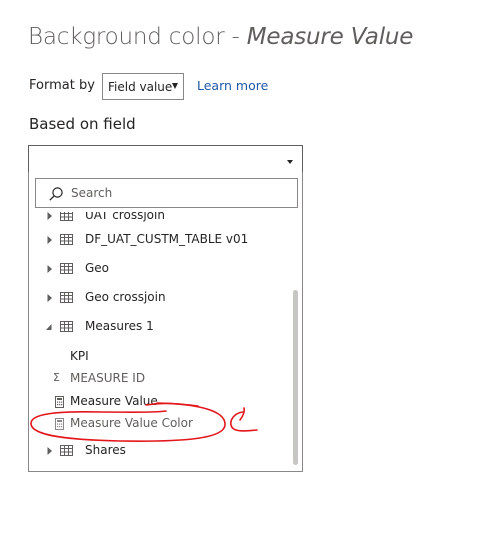  I want to click on format-by-selected-value: Field value, so click(140, 87).